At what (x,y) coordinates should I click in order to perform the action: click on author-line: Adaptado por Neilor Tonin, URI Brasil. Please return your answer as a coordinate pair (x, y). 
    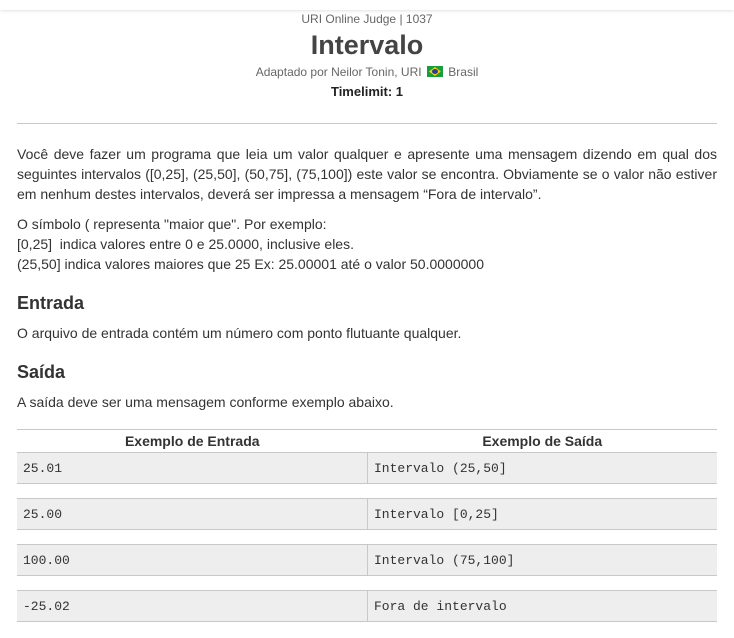
    Looking at the image, I should click on (367, 72).